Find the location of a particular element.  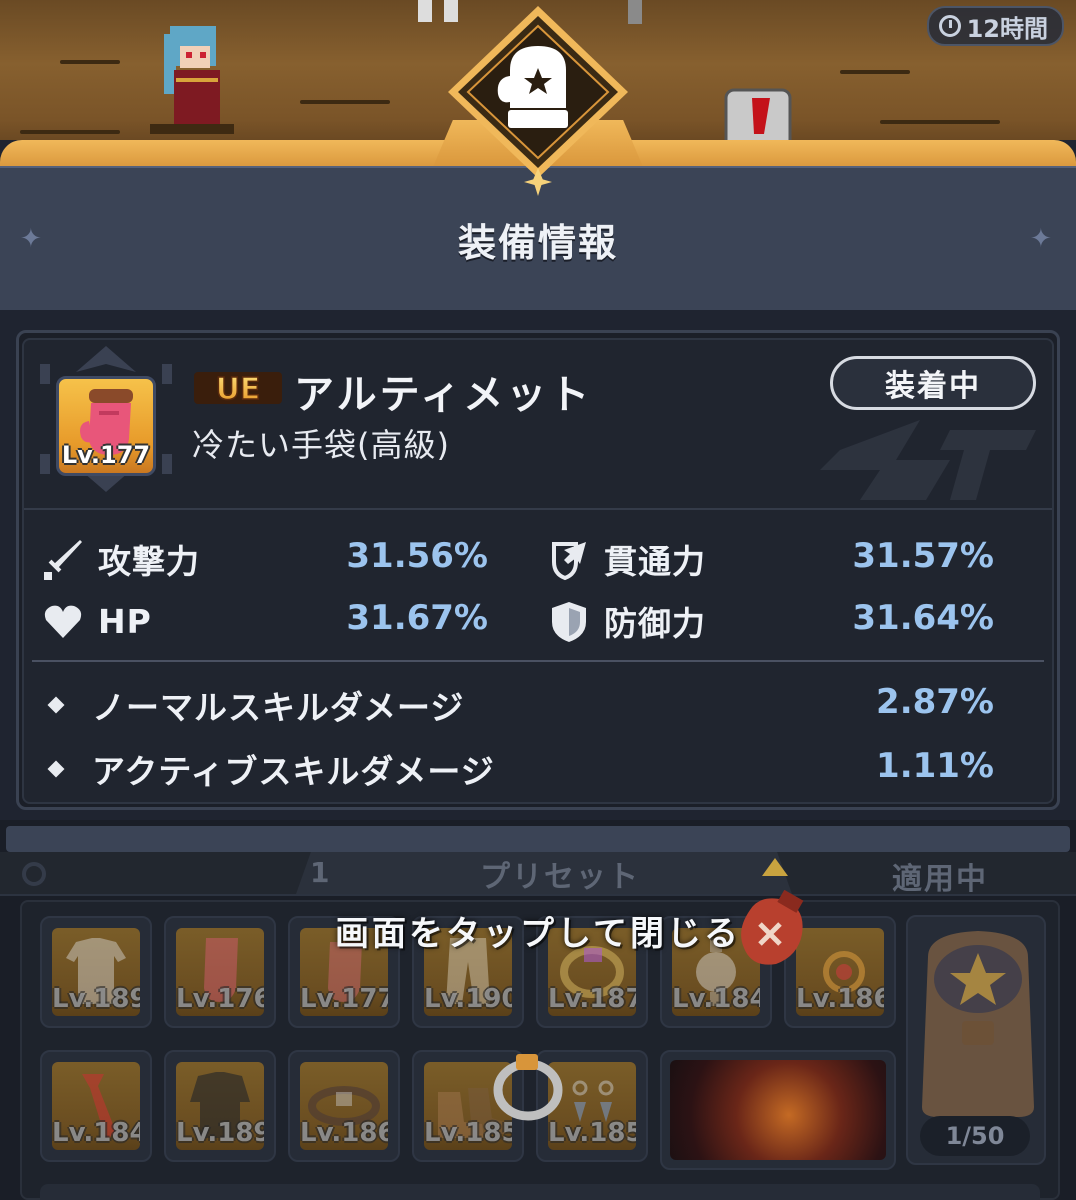

stat-label: 防御力 is located at coordinates (655, 623).